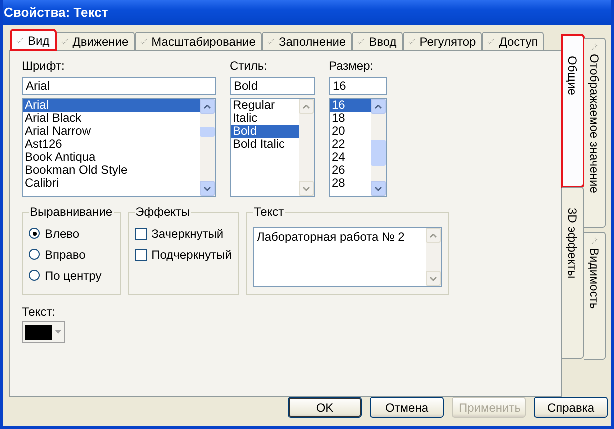 The height and width of the screenshot is (429, 614). Describe the element at coordinates (265, 105) in the screenshot. I see `list-item: Regular` at that location.